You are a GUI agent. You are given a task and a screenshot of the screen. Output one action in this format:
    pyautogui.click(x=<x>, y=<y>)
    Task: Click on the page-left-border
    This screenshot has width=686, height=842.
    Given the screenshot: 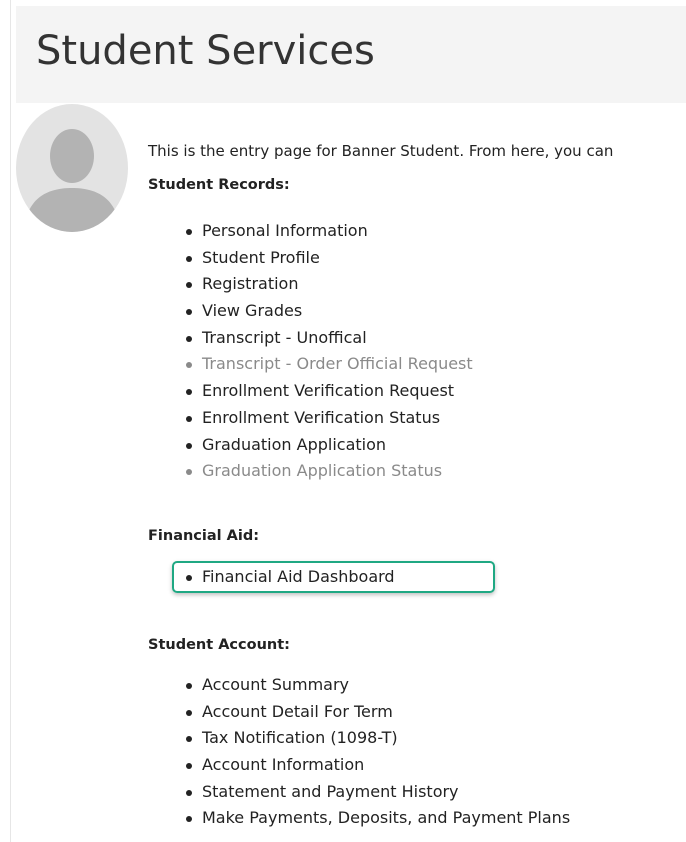 What is the action you would take?
    pyautogui.click(x=10, y=421)
    